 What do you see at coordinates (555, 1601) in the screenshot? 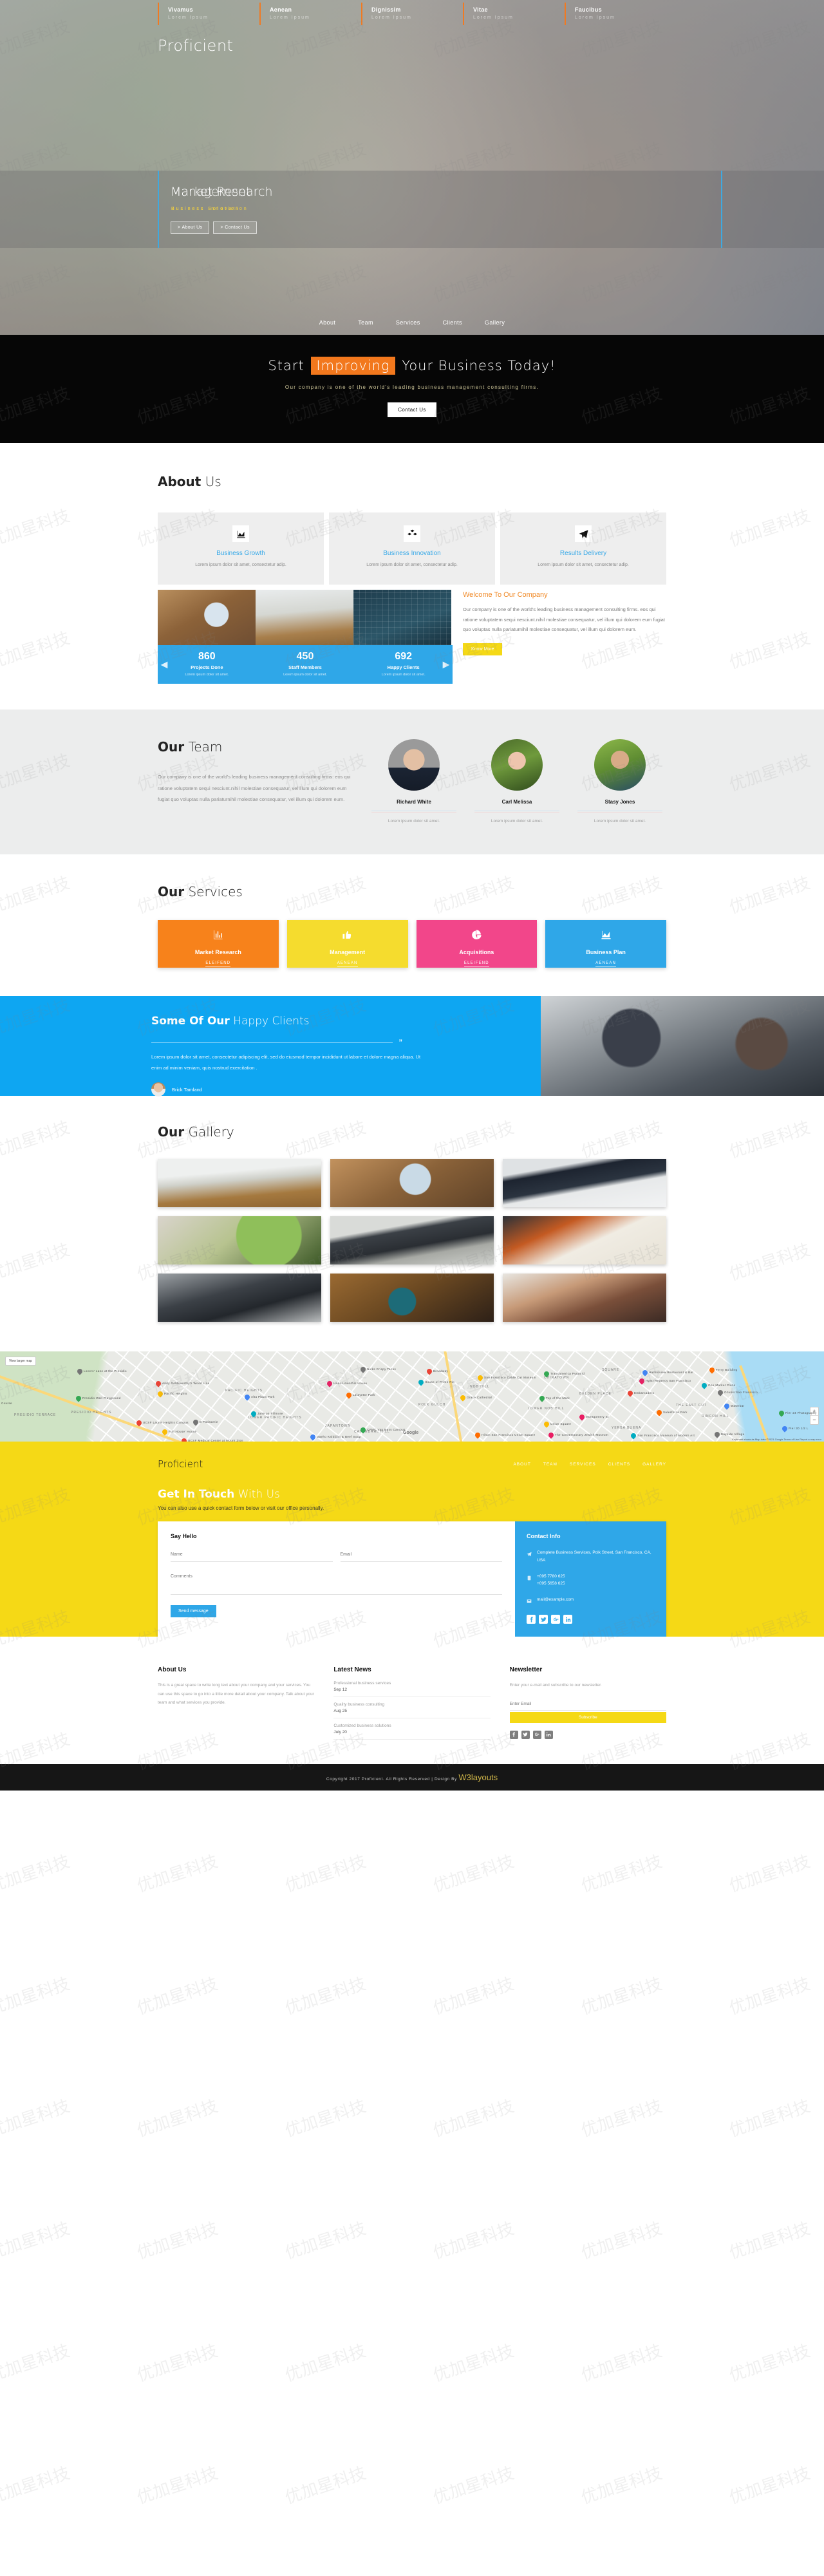
I see `contact-email: mail@example.com` at bounding box center [555, 1601].